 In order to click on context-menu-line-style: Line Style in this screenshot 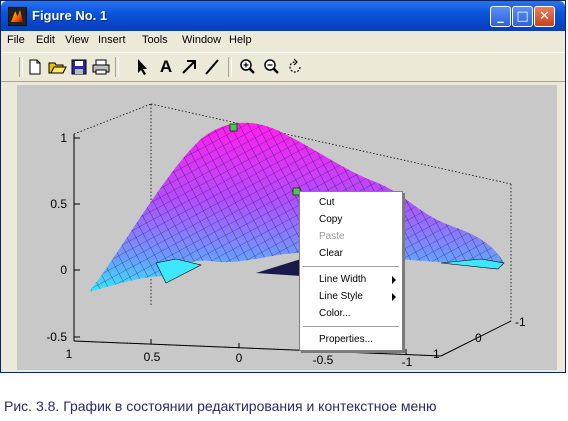, I will do `click(351, 296)`.